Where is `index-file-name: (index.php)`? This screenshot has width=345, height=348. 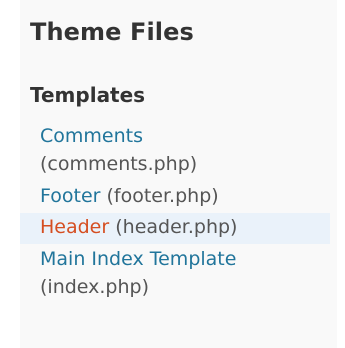 index-file-name: (index.php) is located at coordinates (95, 287).